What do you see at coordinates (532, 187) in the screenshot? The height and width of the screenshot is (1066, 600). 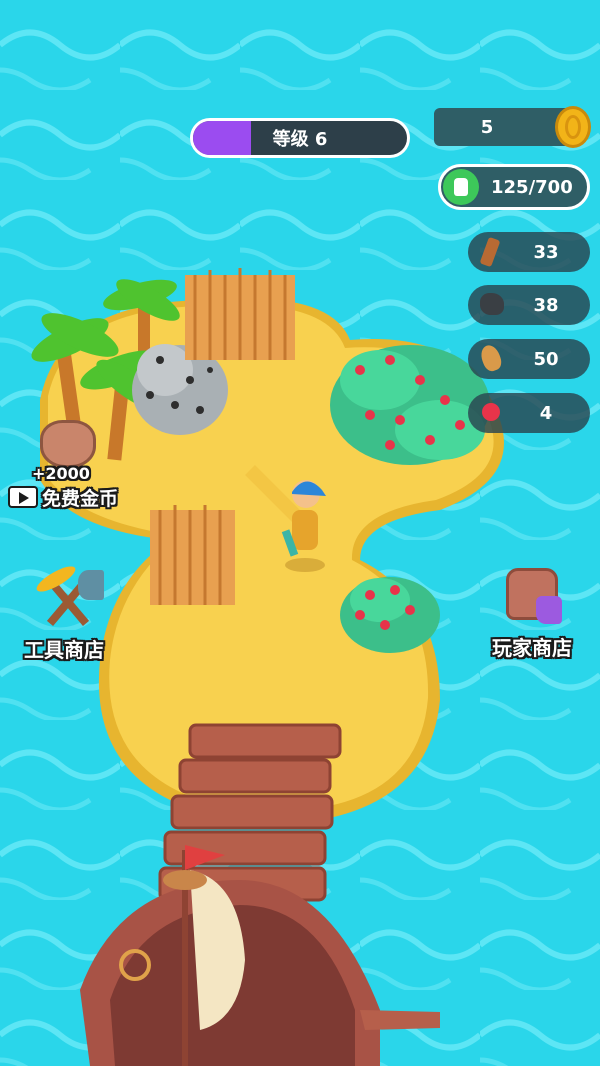 I see `backpack-value: 125/700` at bounding box center [532, 187].